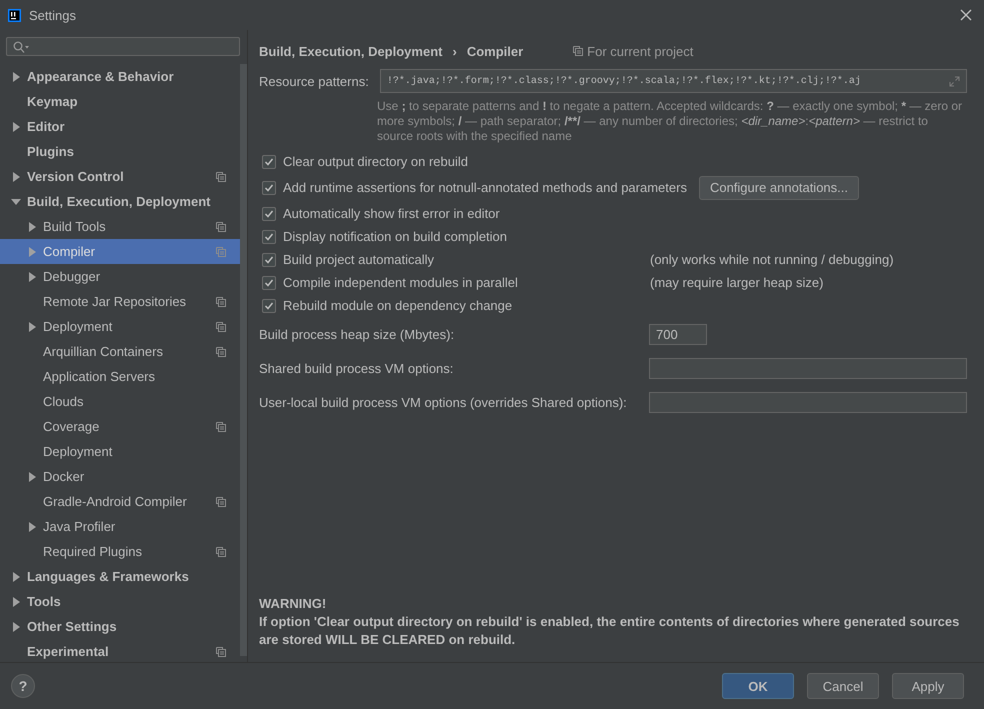 This screenshot has width=984, height=709. Describe the element at coordinates (350, 51) in the screenshot. I see `breadcrumb-item: Build, Execution, Deployment` at that location.